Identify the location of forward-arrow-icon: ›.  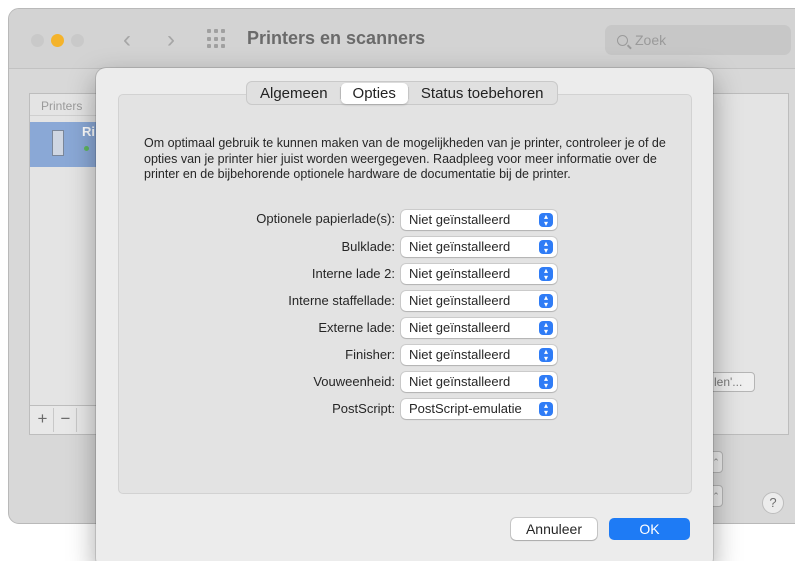
(171, 40).